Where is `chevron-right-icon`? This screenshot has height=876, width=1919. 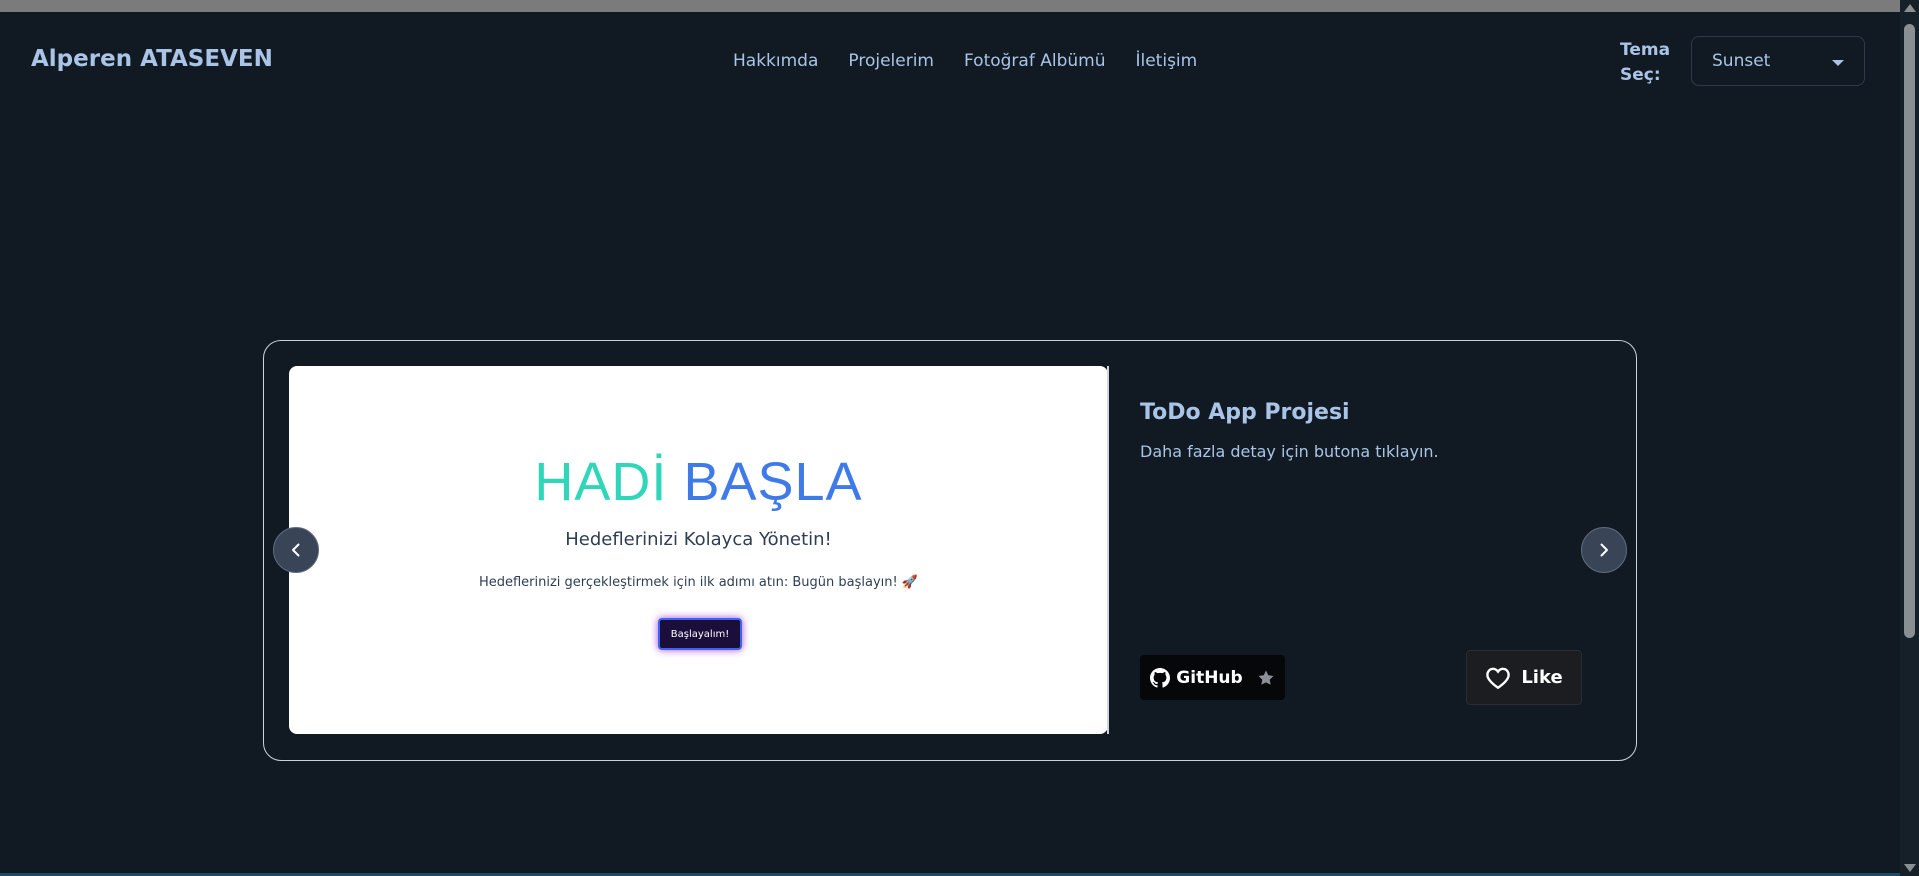
chevron-right-icon is located at coordinates (1604, 550).